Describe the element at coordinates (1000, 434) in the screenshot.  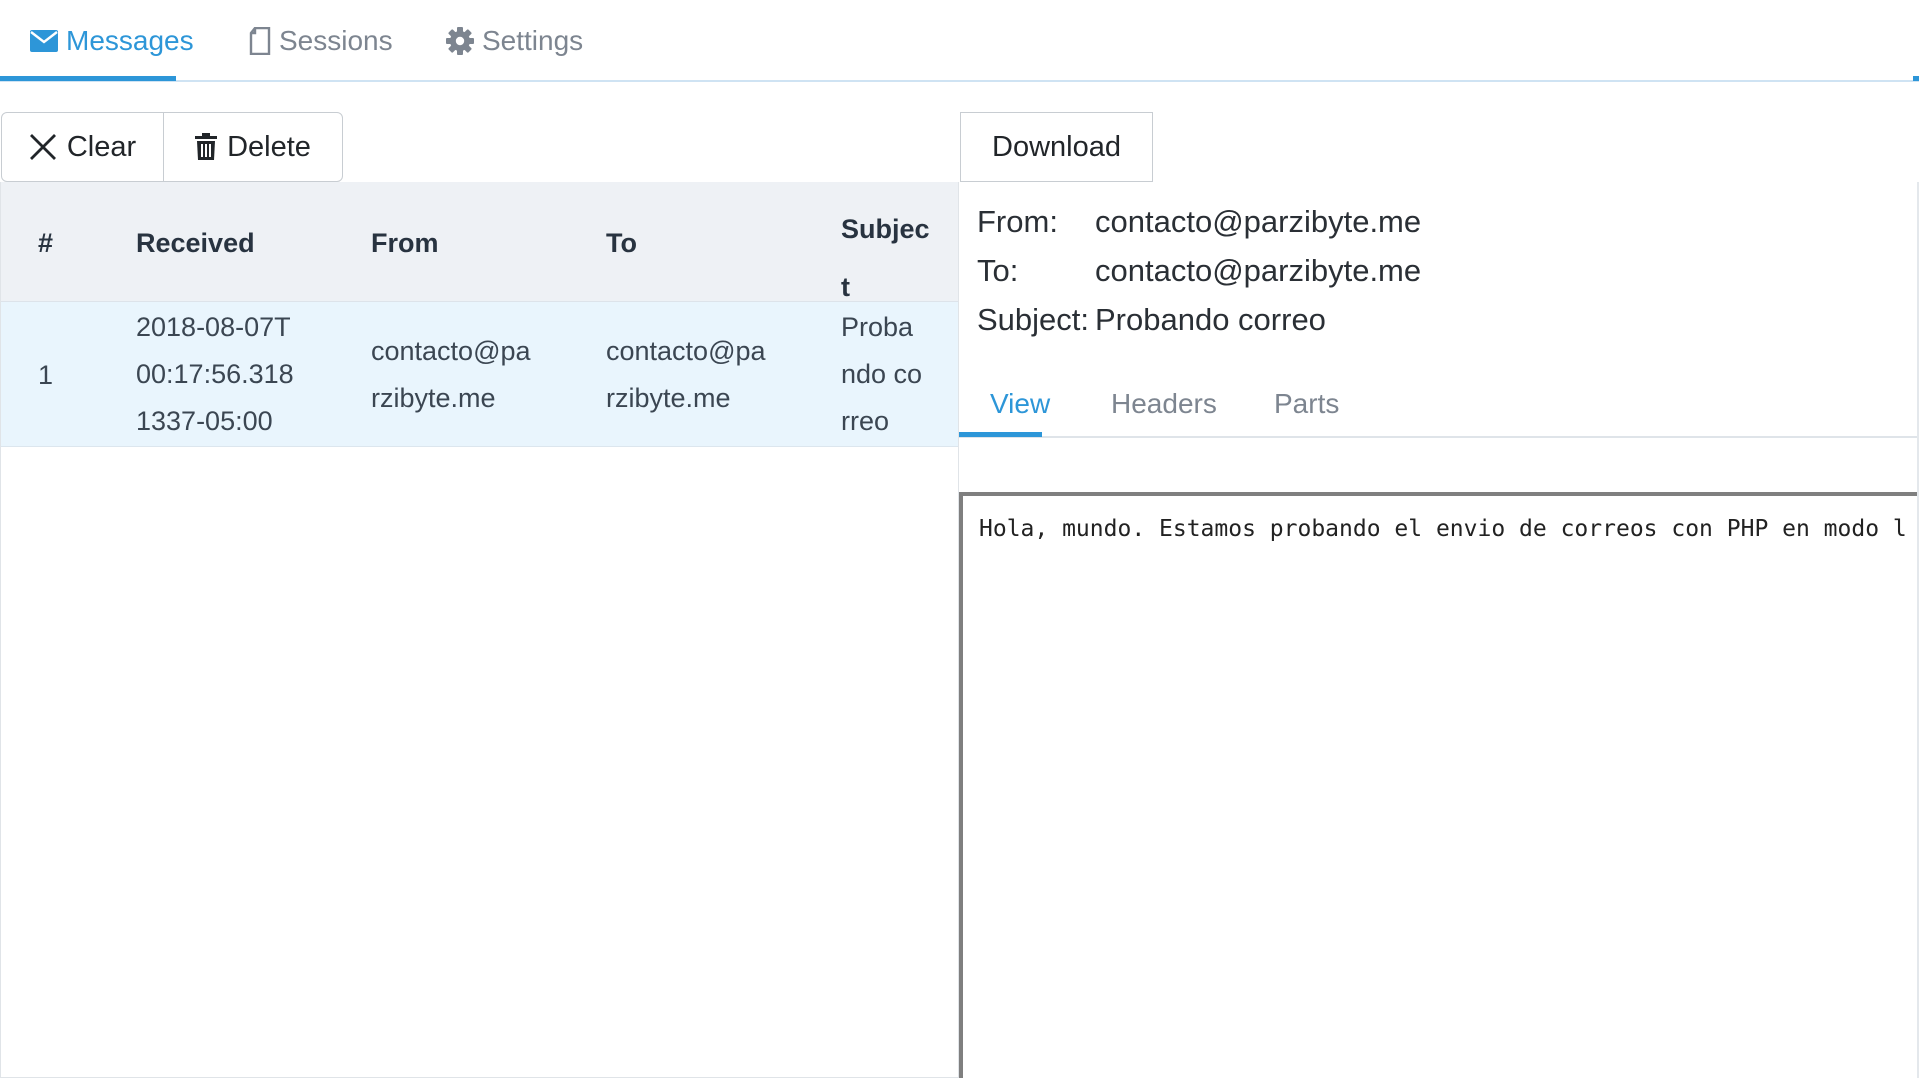
I see `active-subtab-indicator` at that location.